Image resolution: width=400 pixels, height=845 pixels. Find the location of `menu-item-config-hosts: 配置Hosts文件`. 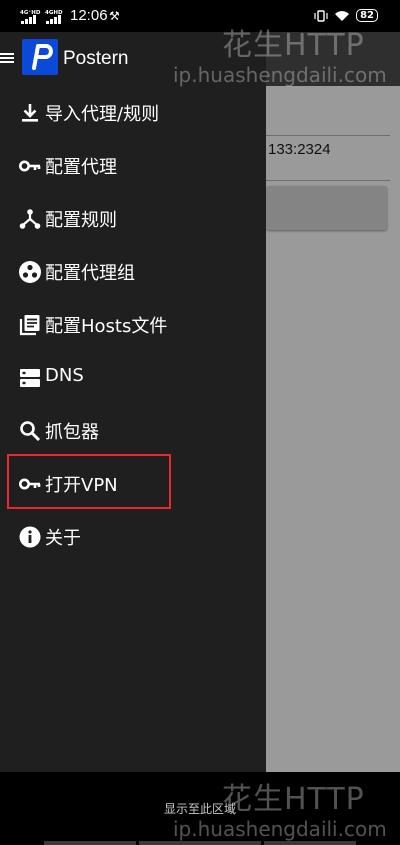

menu-item-config-hosts: 配置Hosts文件 is located at coordinates (133, 325).